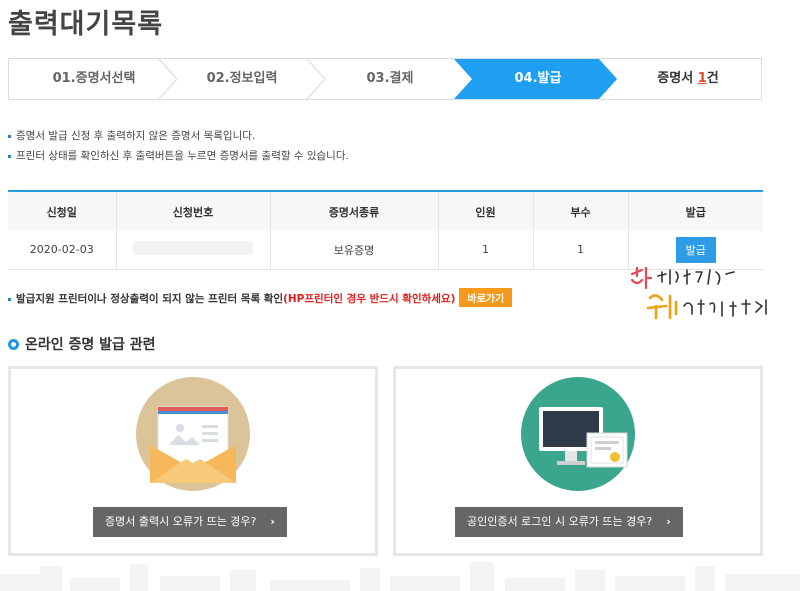  What do you see at coordinates (136, 136) in the screenshot?
I see `note-text: 증명서 발급 신청 후 출력하지 않은 증명서 목록입니다.` at bounding box center [136, 136].